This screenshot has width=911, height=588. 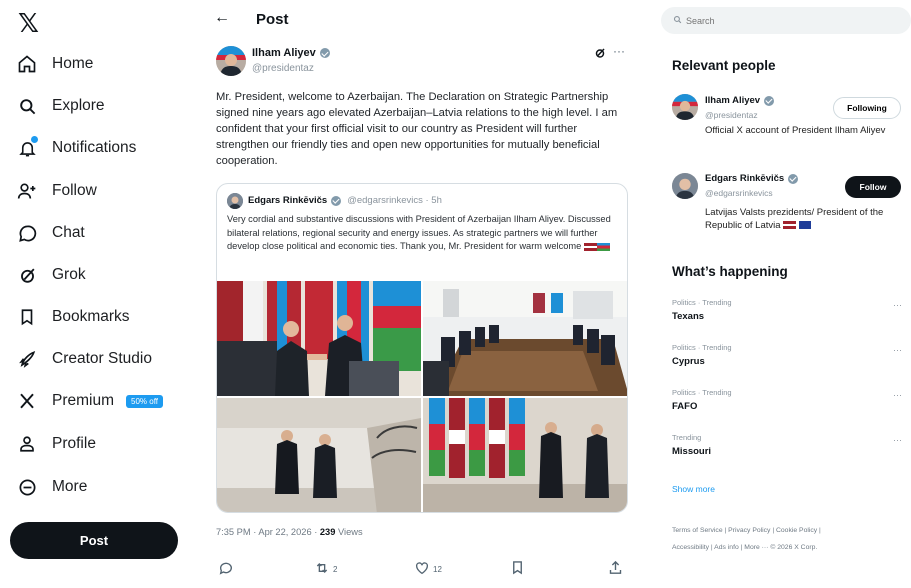 I want to click on photo-handshake, so click(x=319, y=338).